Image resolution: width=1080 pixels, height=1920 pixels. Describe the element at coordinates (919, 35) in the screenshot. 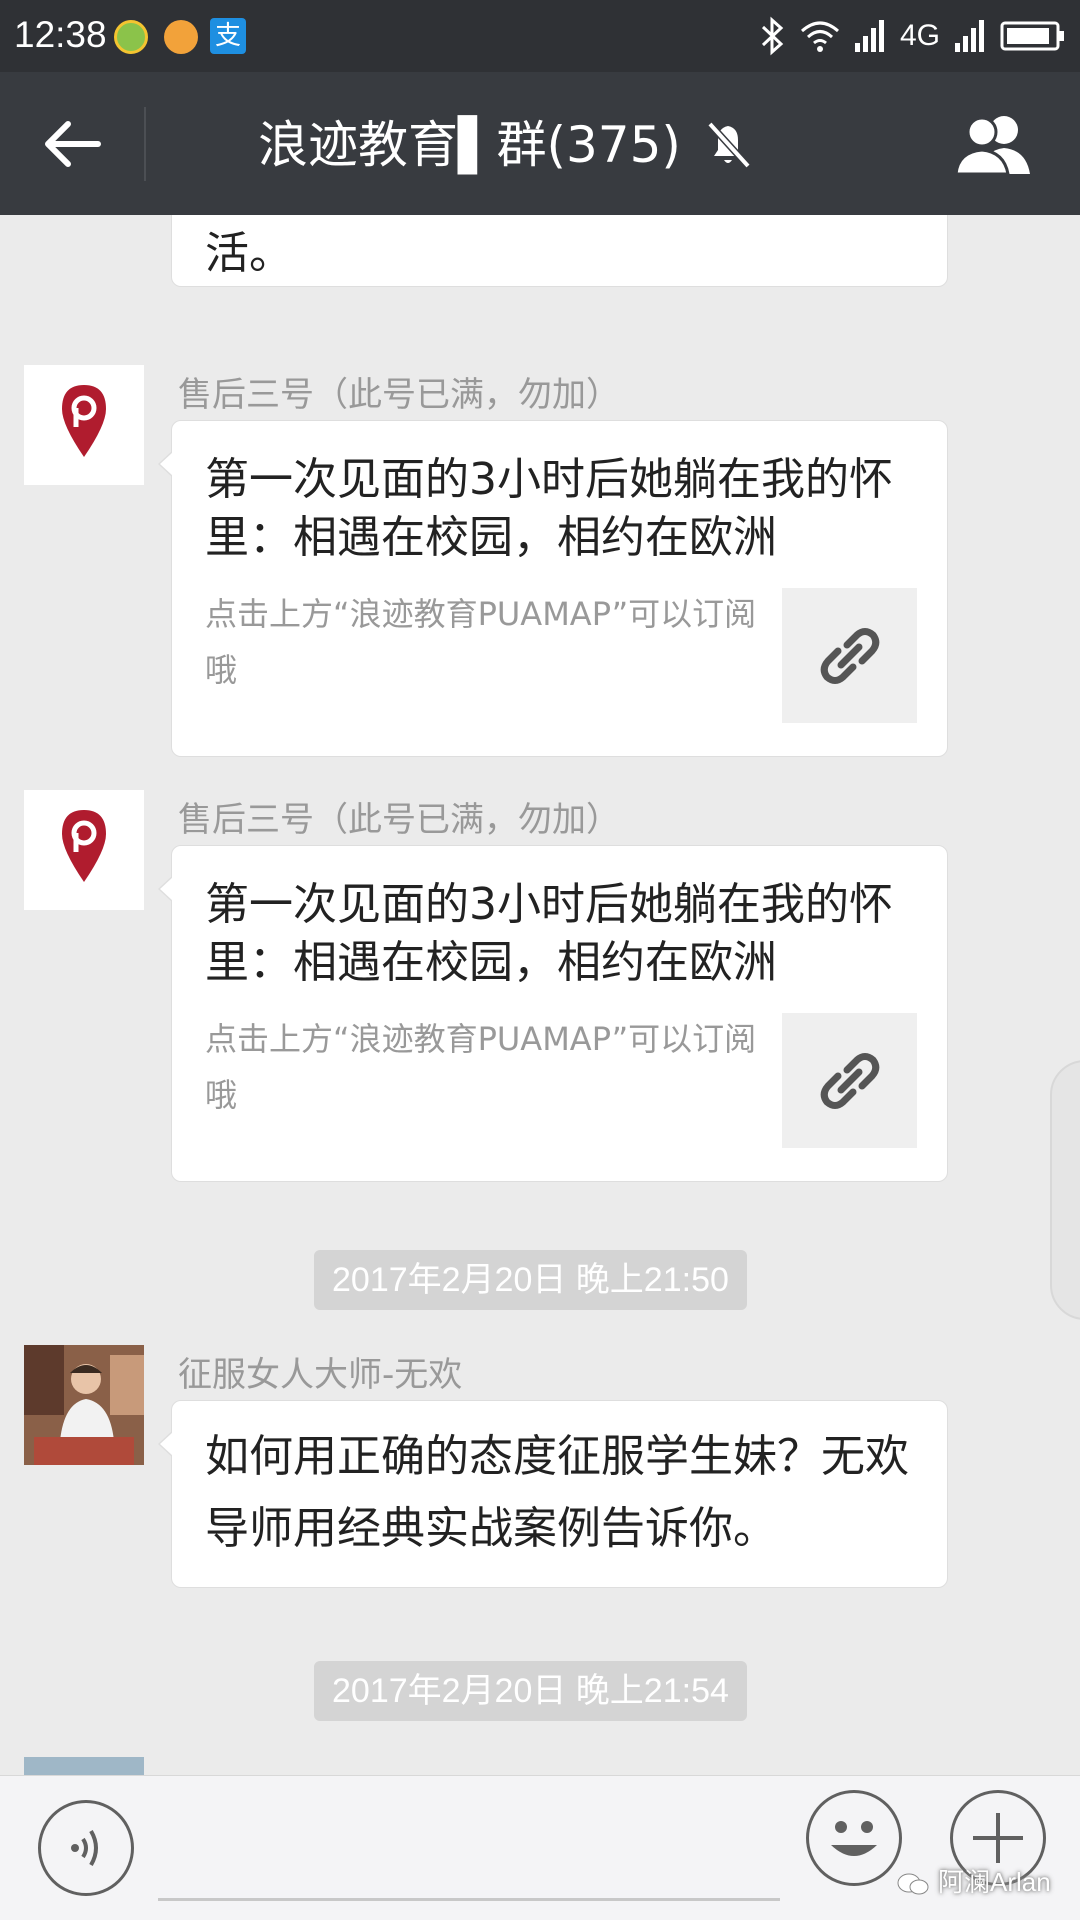

I see `network-type: 4G` at that location.